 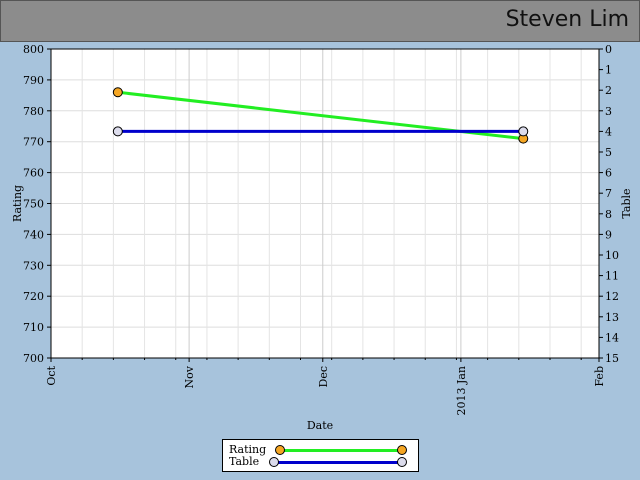 I want to click on x-axis-tick-label: 2013 Jan, so click(x=461, y=391).